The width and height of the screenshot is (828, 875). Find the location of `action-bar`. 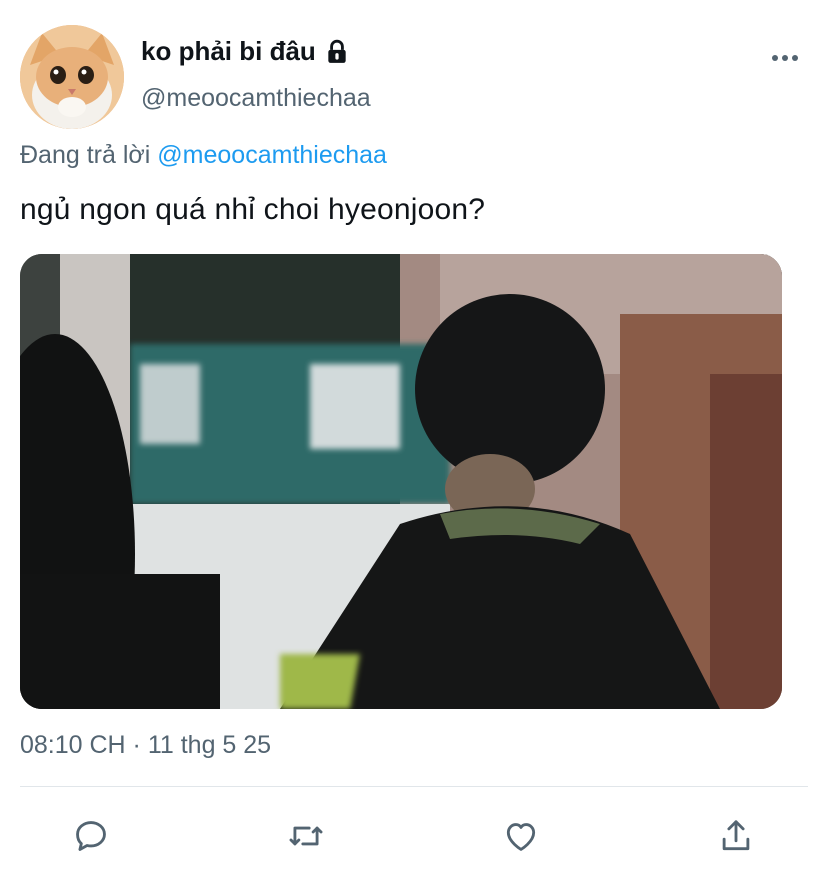

action-bar is located at coordinates (414, 836).